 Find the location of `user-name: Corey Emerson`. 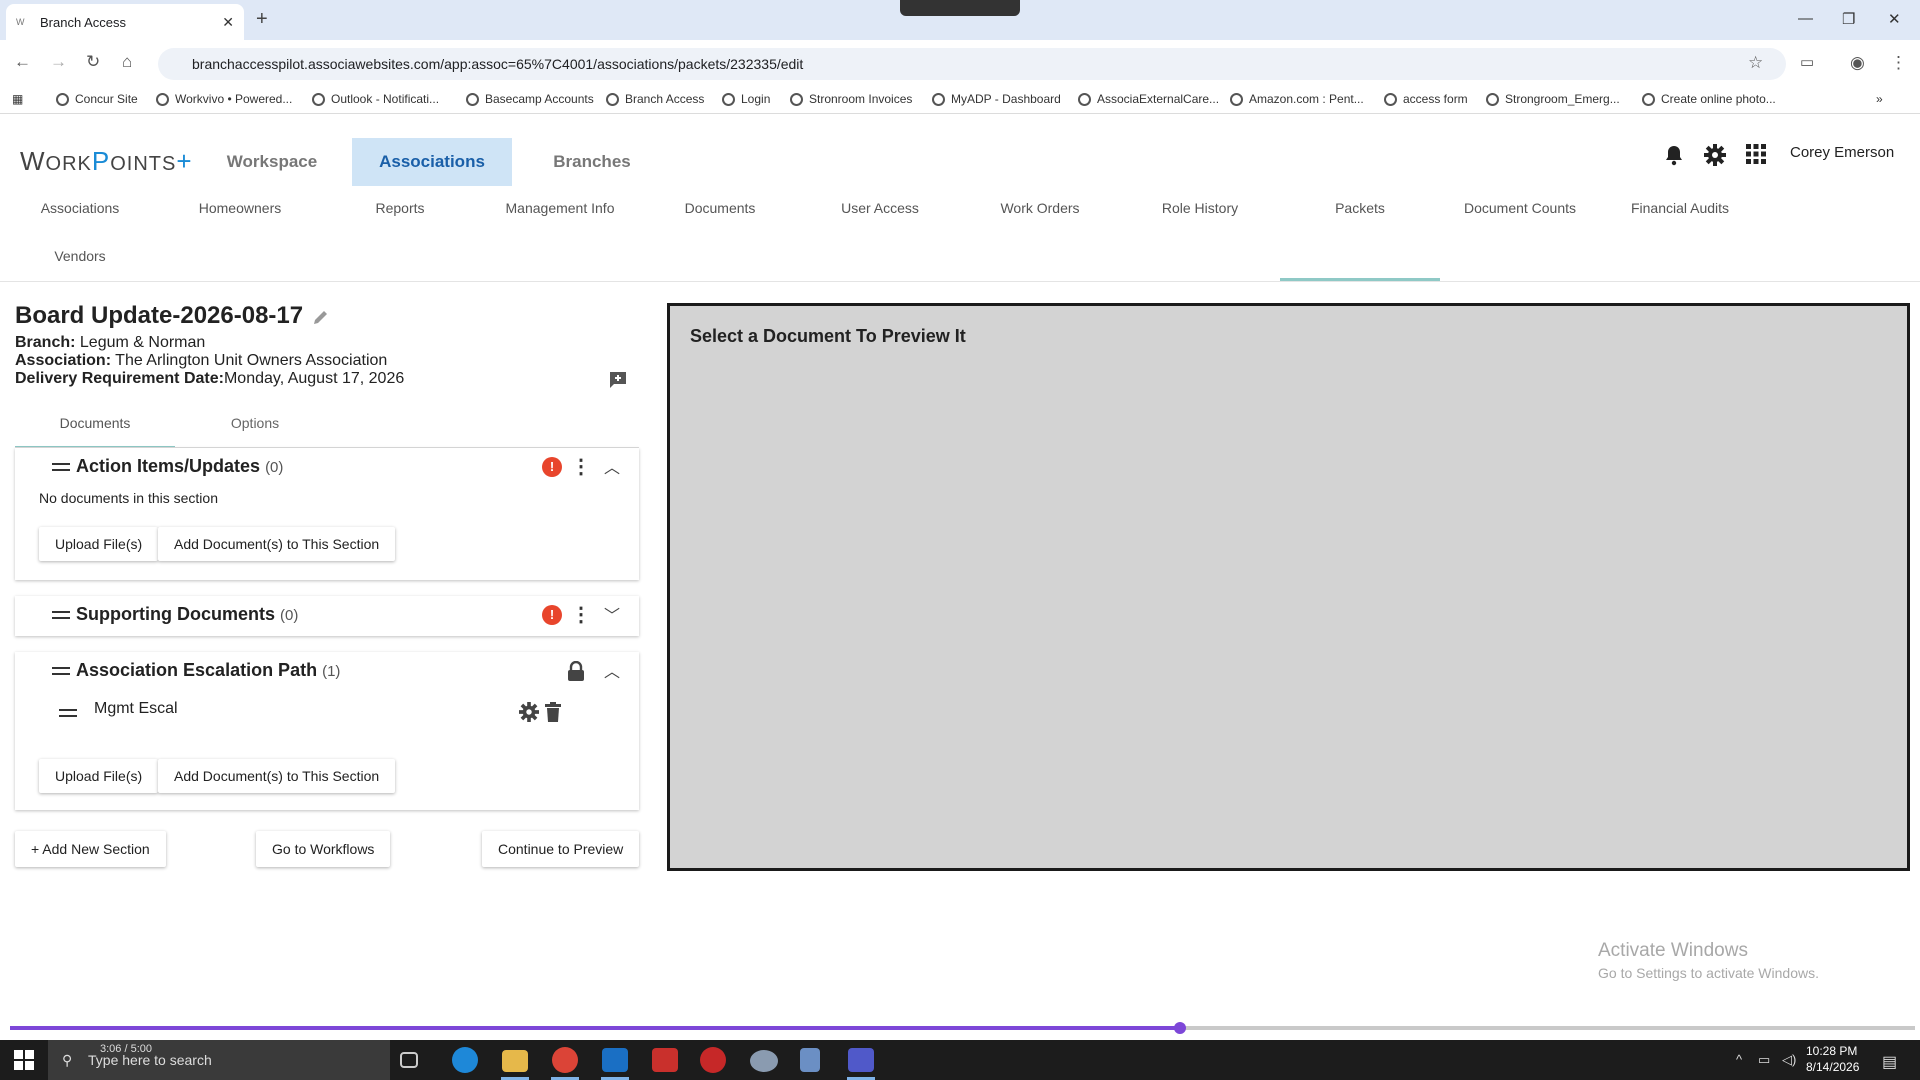

user-name: Corey Emerson is located at coordinates (1842, 152).